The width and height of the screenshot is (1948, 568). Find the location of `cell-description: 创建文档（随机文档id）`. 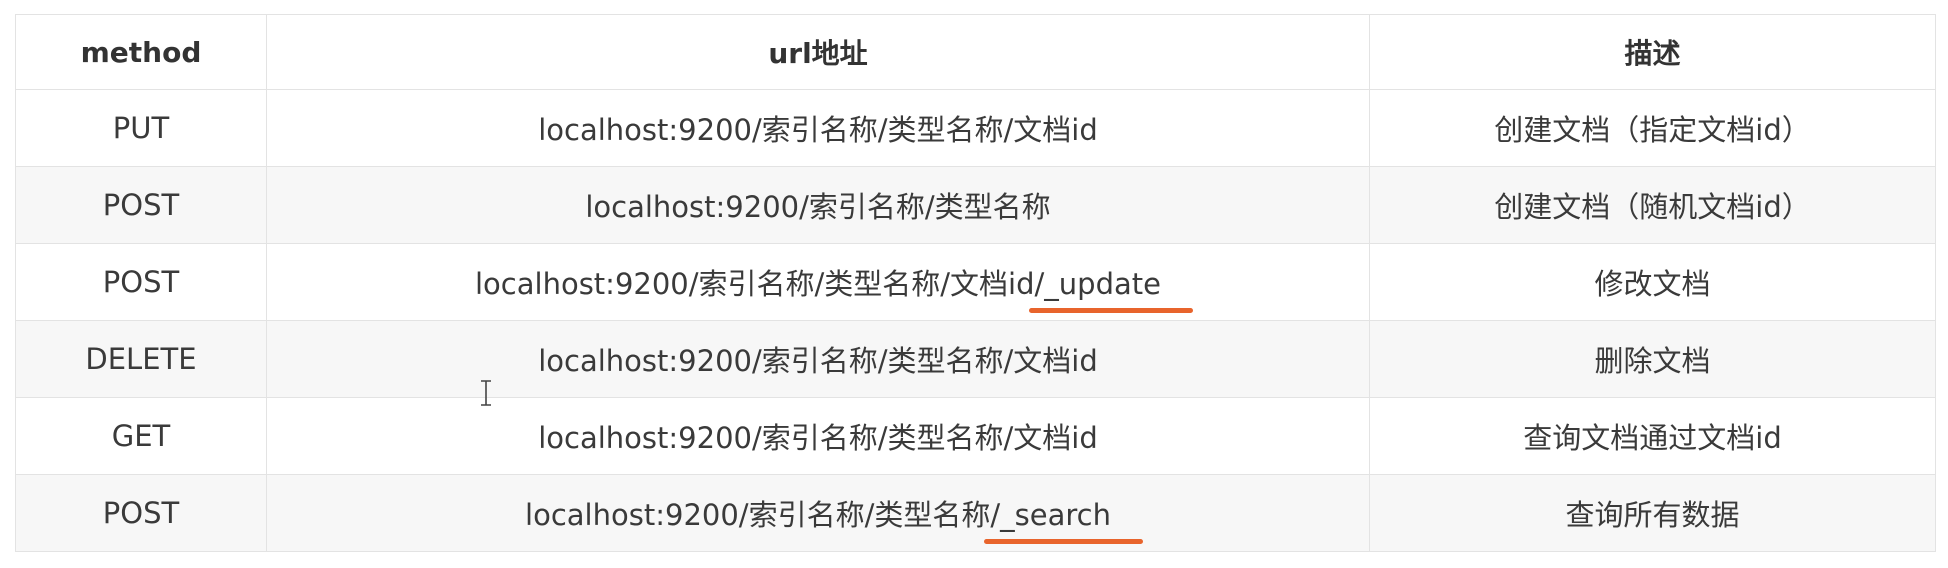

cell-description: 创建文档（随机文档id） is located at coordinates (1652, 205).